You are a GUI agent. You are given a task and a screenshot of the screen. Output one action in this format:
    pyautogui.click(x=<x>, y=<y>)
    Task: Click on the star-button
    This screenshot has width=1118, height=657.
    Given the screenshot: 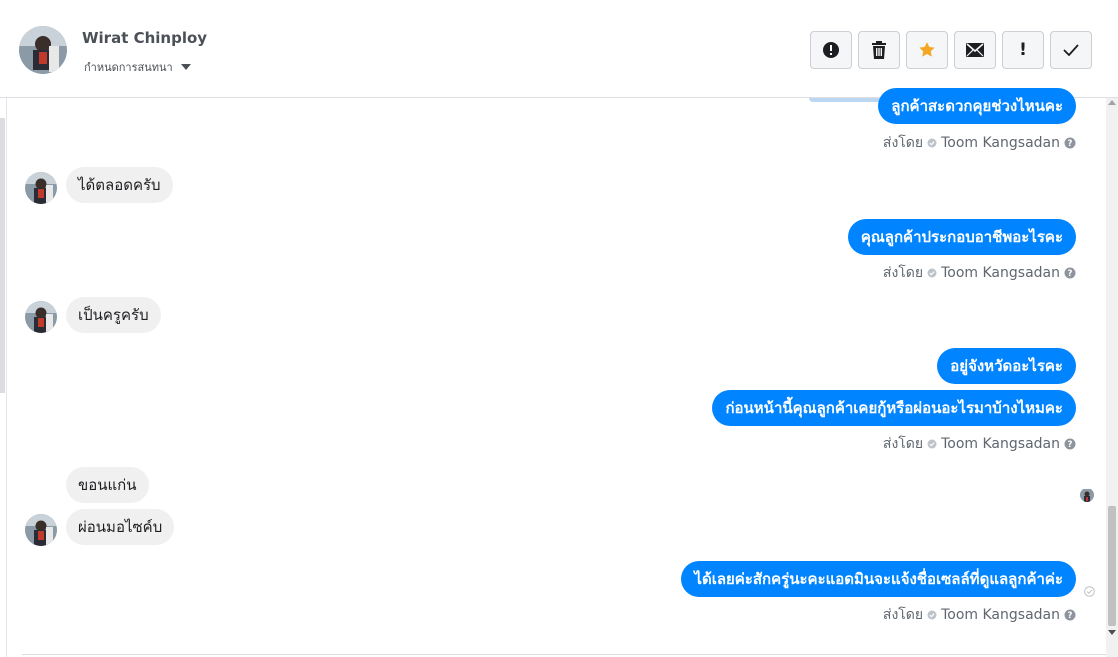 What is the action you would take?
    pyautogui.click(x=927, y=50)
    